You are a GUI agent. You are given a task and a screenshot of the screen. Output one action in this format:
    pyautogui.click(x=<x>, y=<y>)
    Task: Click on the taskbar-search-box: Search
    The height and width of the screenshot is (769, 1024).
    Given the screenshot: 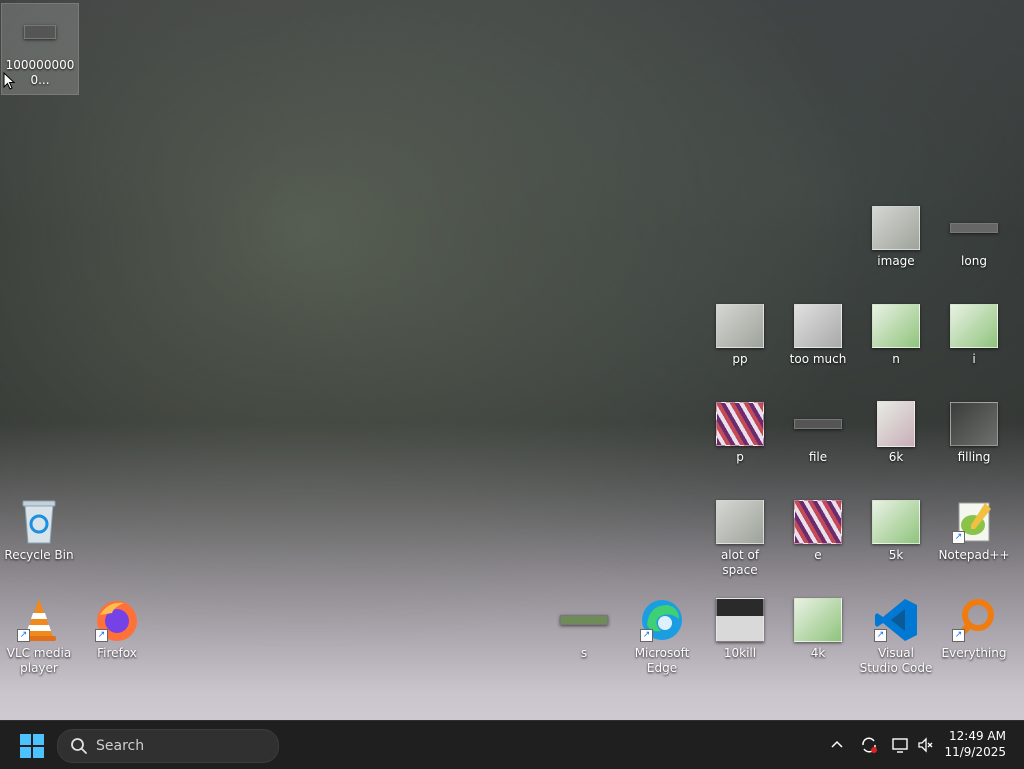 What is the action you would take?
    pyautogui.click(x=168, y=746)
    